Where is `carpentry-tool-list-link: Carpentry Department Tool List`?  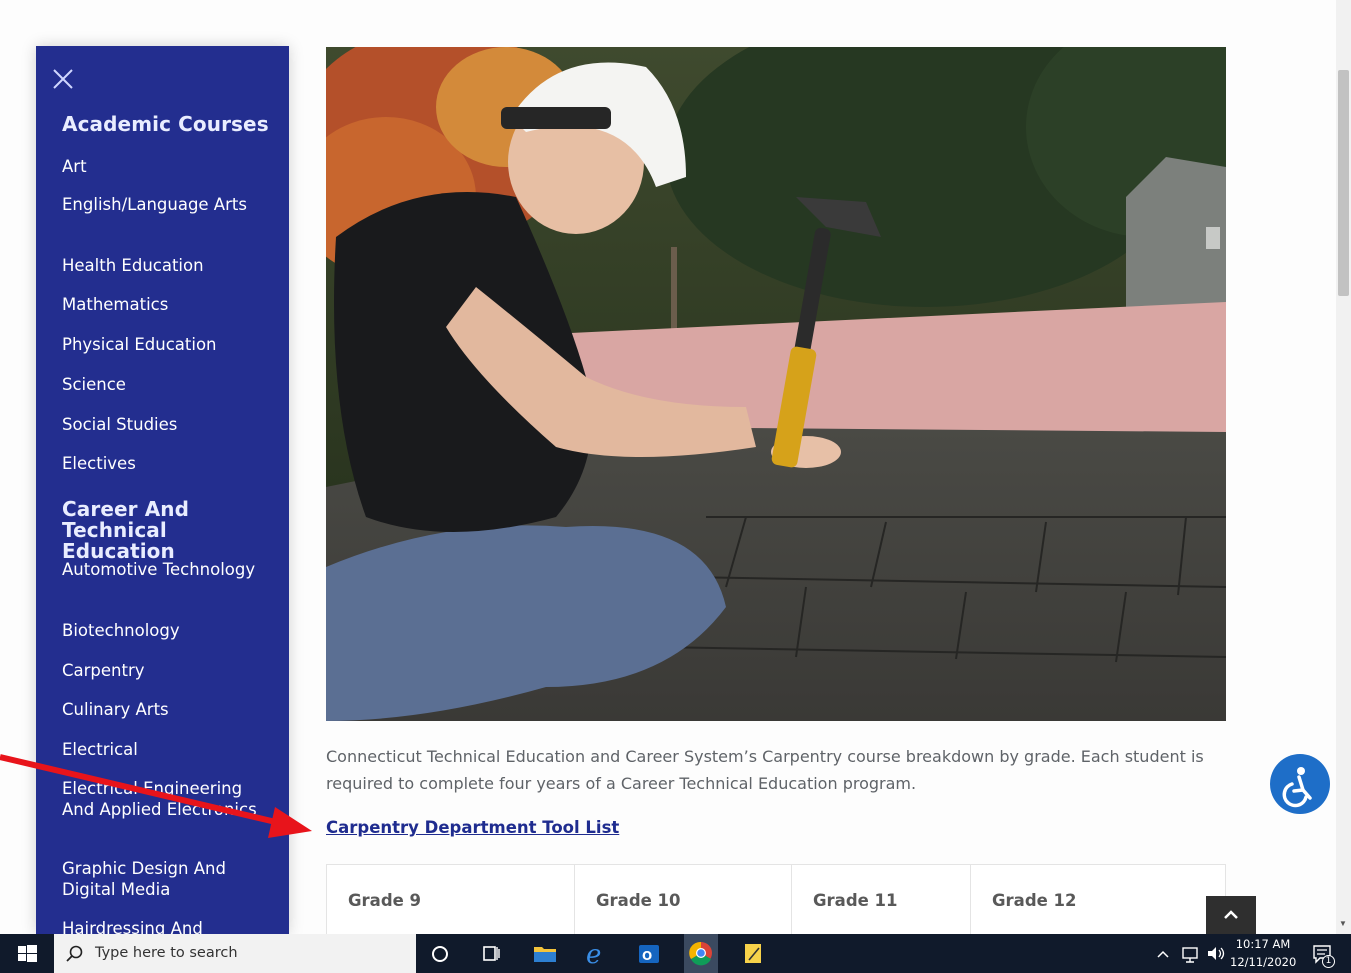
carpentry-tool-list-link: Carpentry Department Tool List is located at coordinates (472, 827).